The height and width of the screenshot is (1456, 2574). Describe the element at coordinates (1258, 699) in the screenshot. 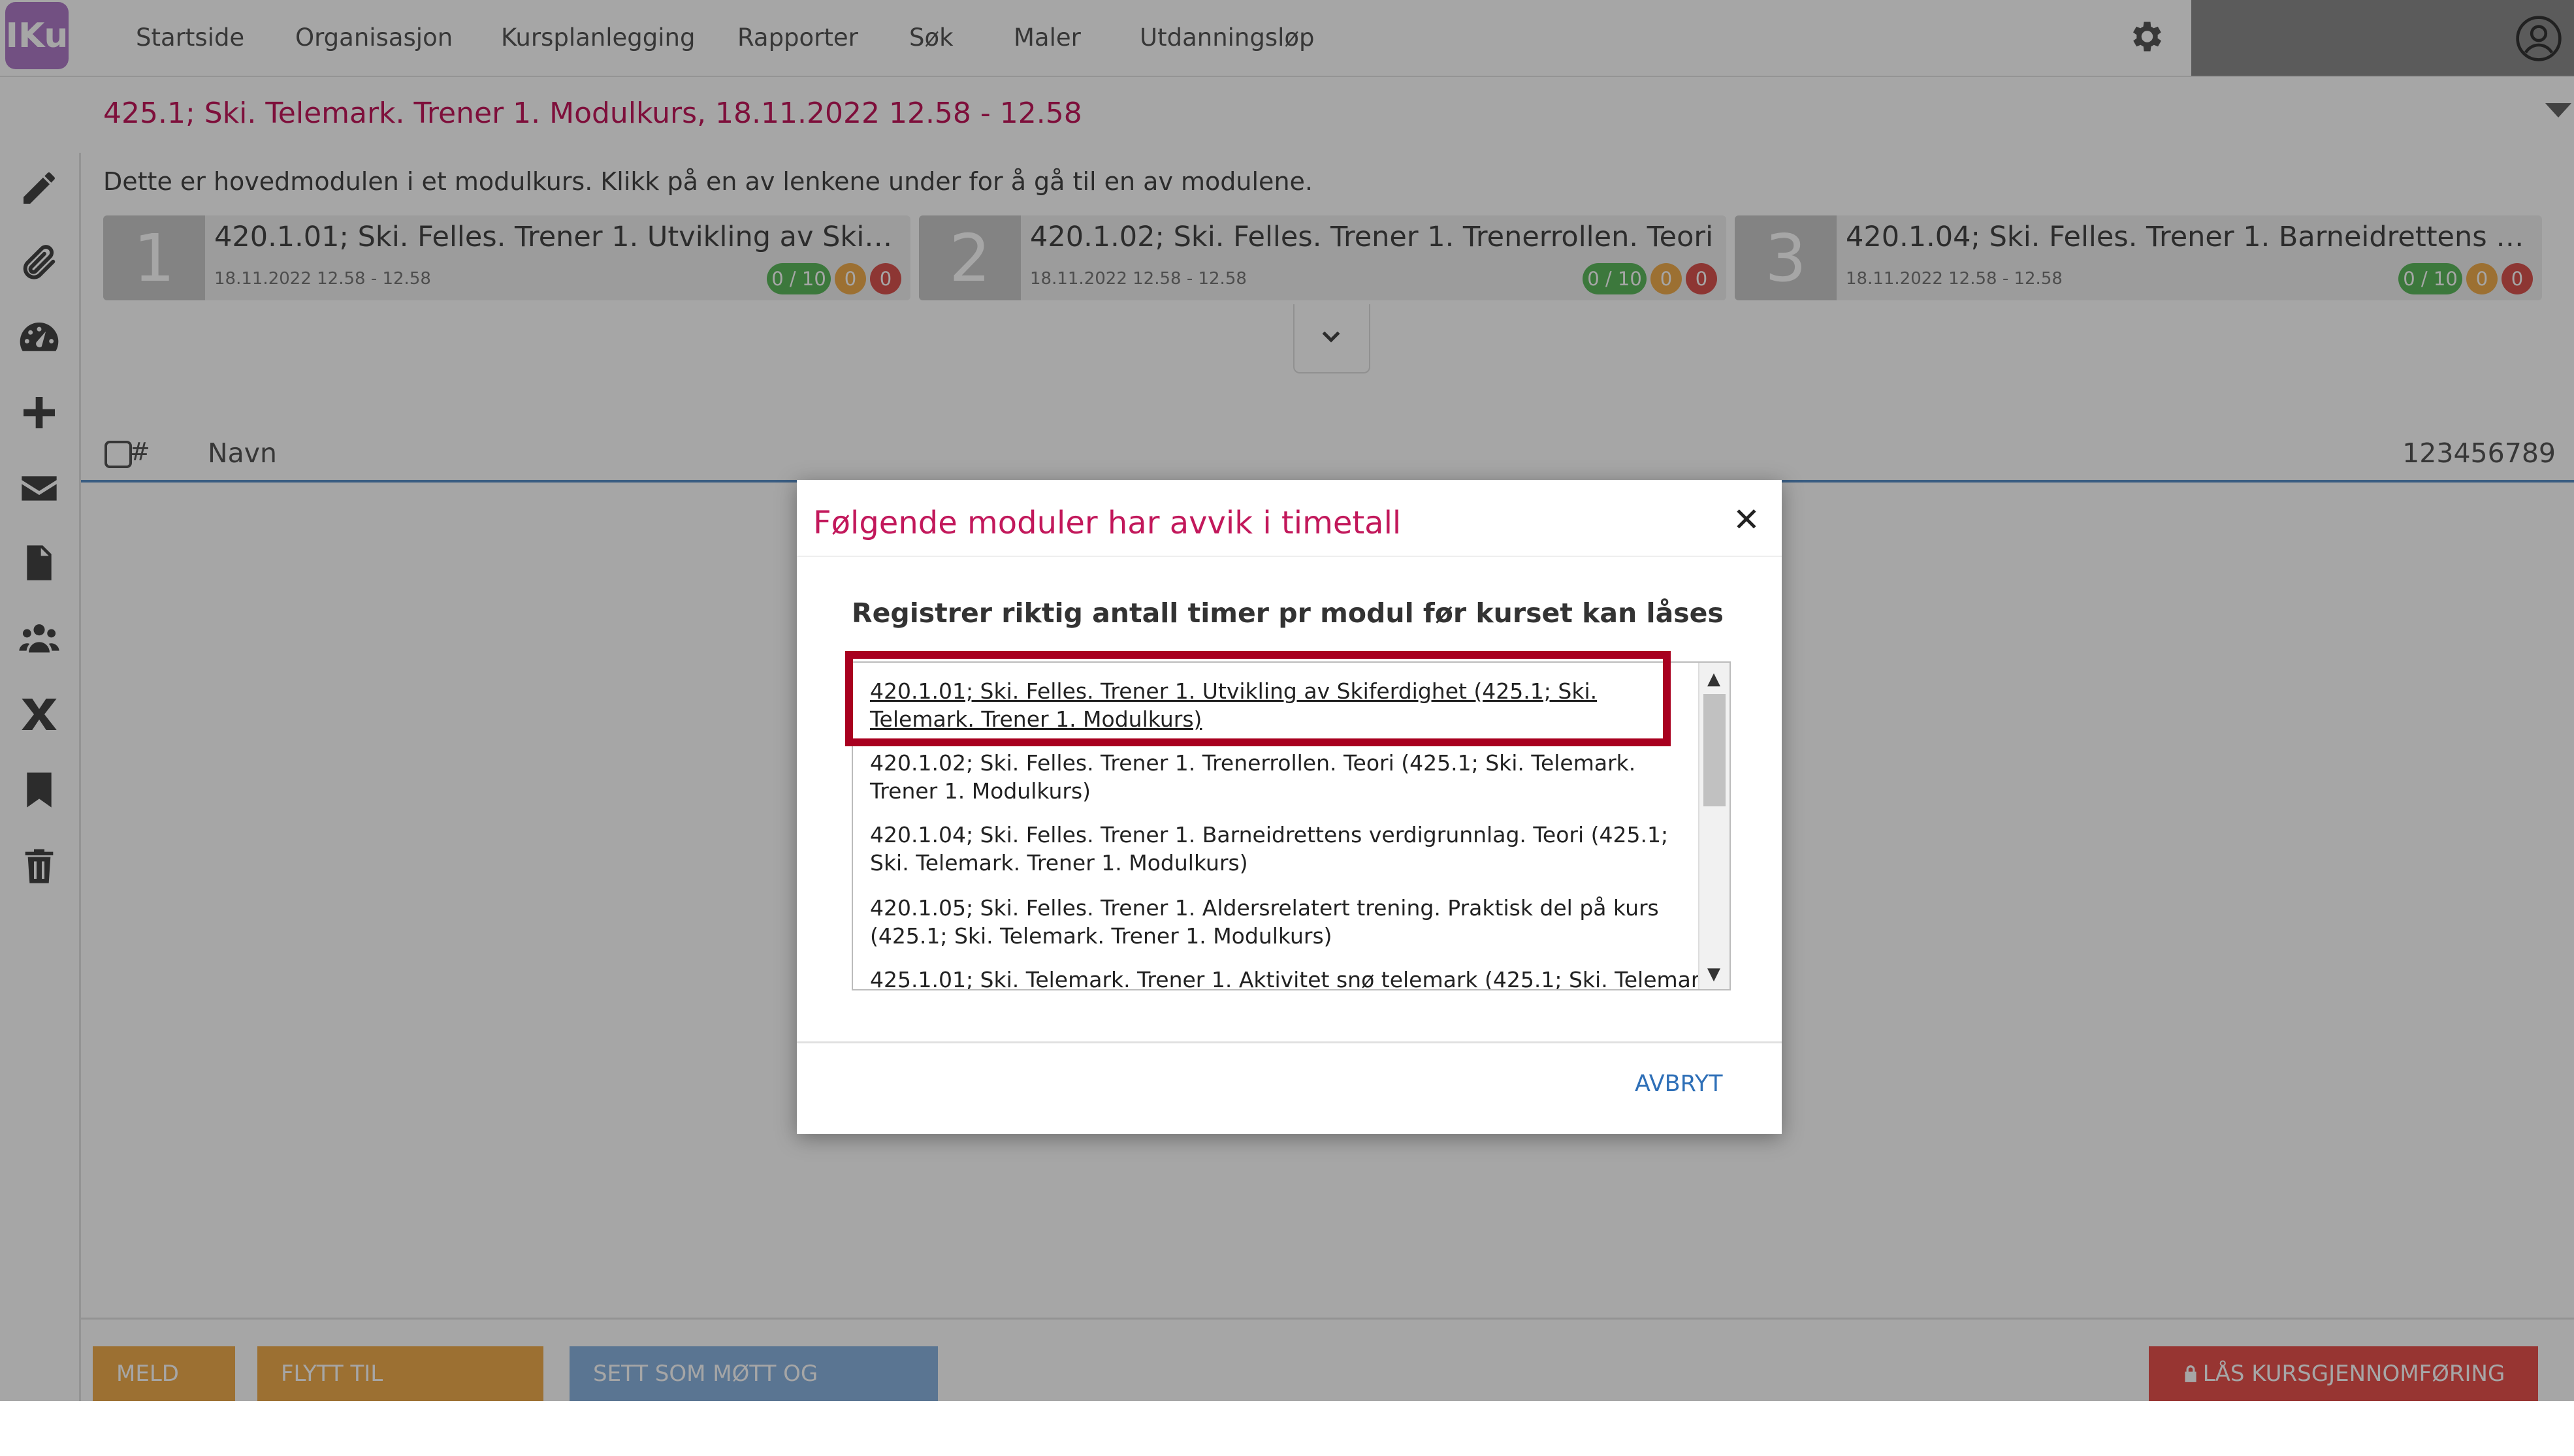

I see `selection-highlight` at that location.